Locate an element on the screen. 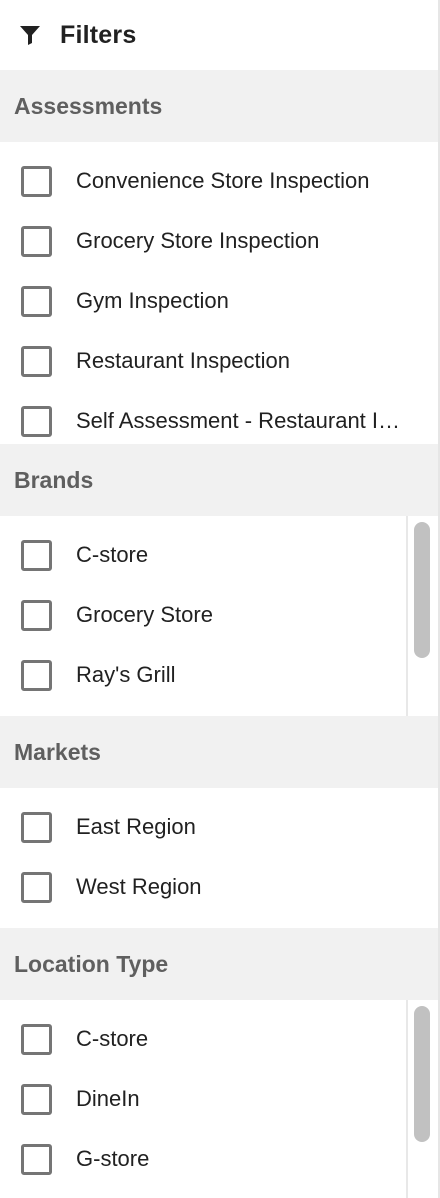  filter-funnel-icon is located at coordinates (30, 35).